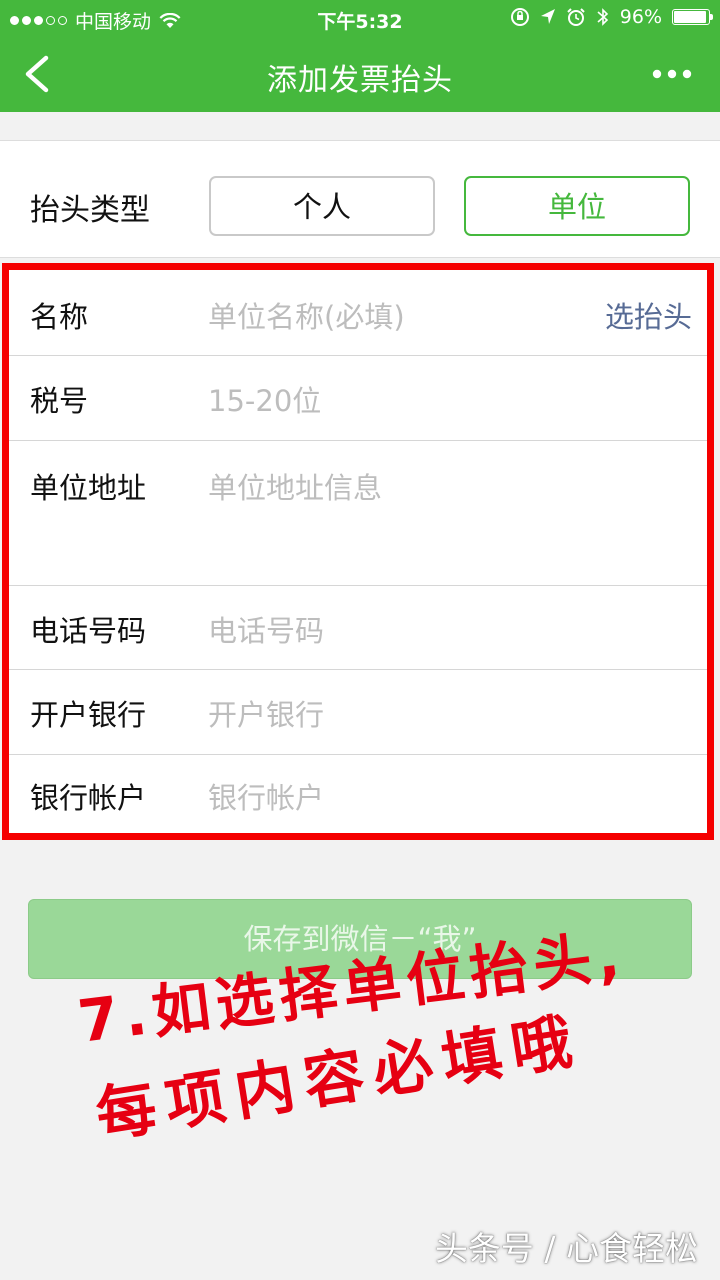  What do you see at coordinates (360, 80) in the screenshot?
I see `page-title: 添加发票抬头` at bounding box center [360, 80].